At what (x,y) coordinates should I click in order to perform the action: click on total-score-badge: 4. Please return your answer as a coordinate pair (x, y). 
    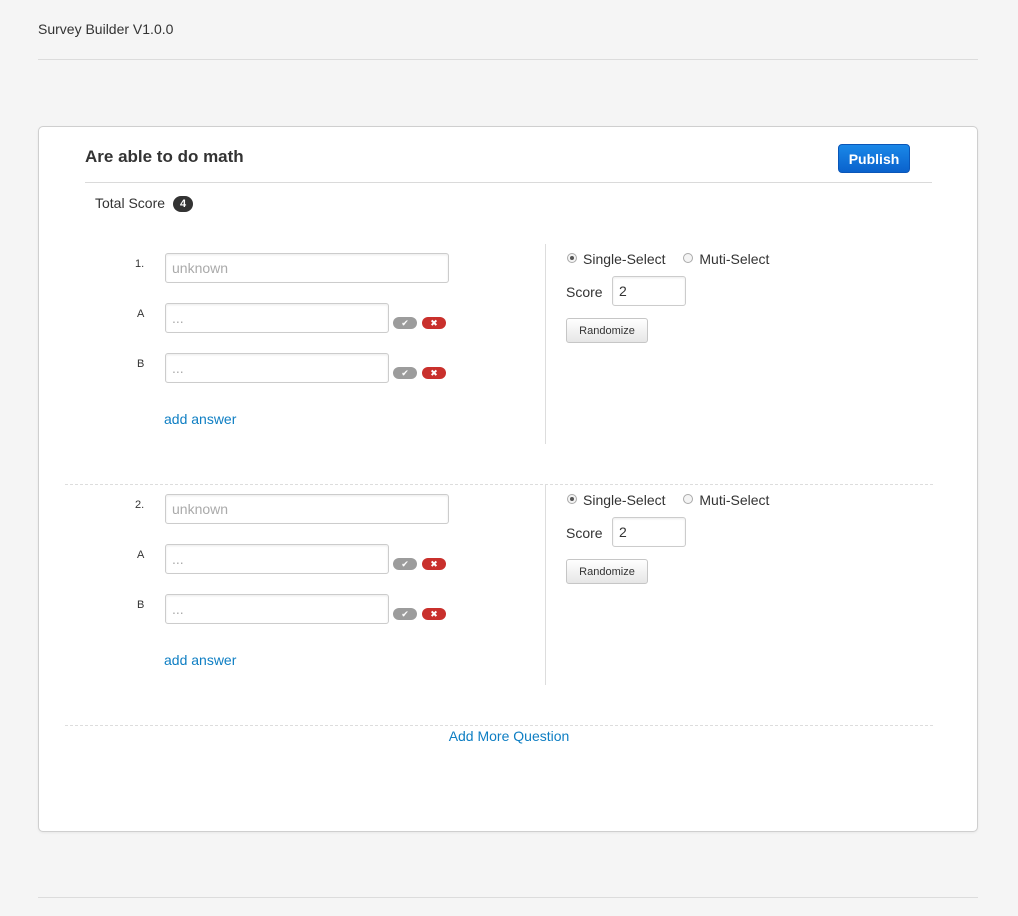
    Looking at the image, I should click on (183, 204).